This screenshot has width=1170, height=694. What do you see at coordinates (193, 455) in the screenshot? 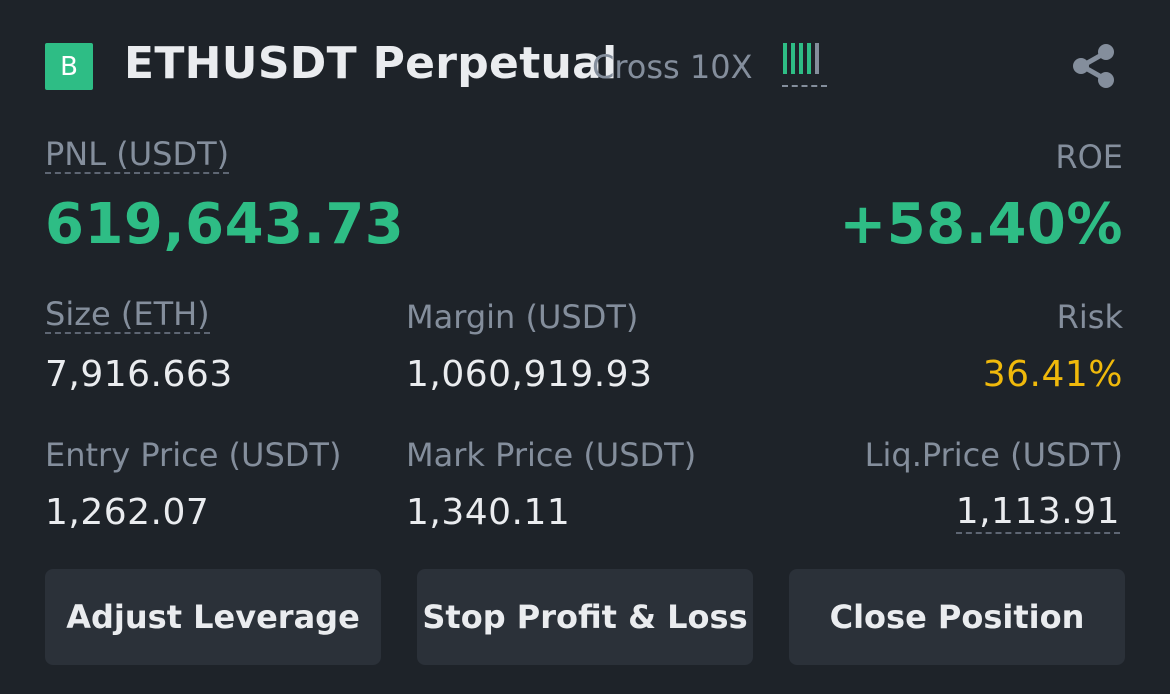
I see `entry-price-label: Entry Price (USDT)` at bounding box center [193, 455].